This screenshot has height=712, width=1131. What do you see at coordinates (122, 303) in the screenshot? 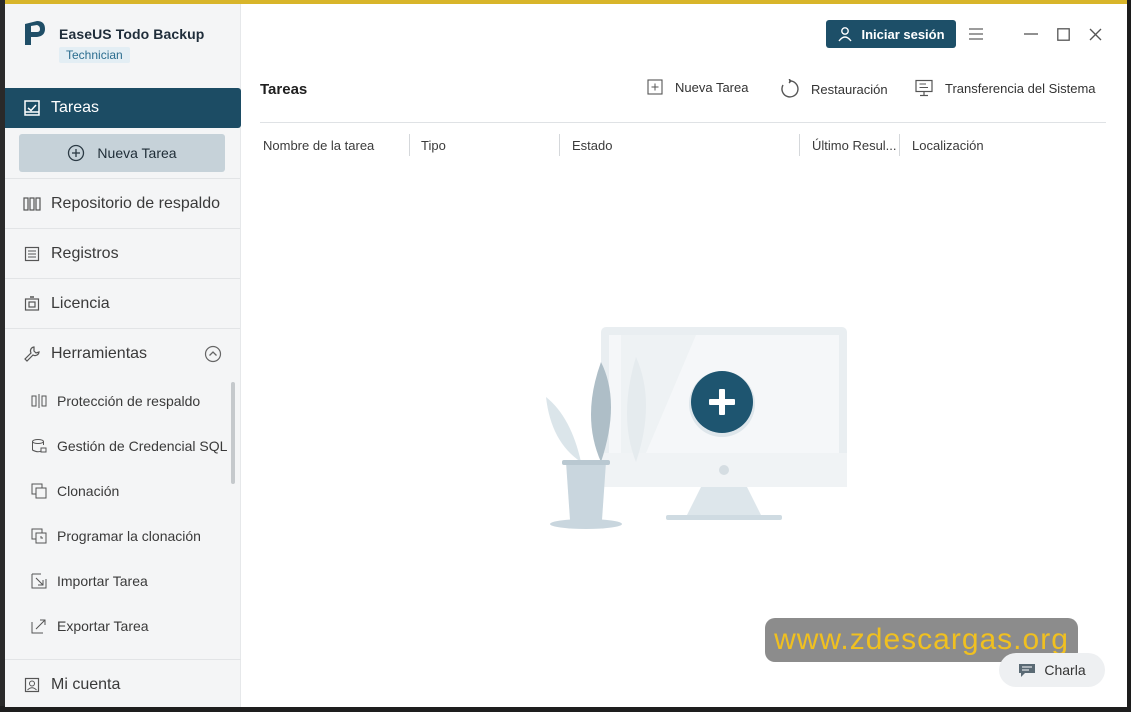
I see `sidebar-item-license: Licencia` at bounding box center [122, 303].